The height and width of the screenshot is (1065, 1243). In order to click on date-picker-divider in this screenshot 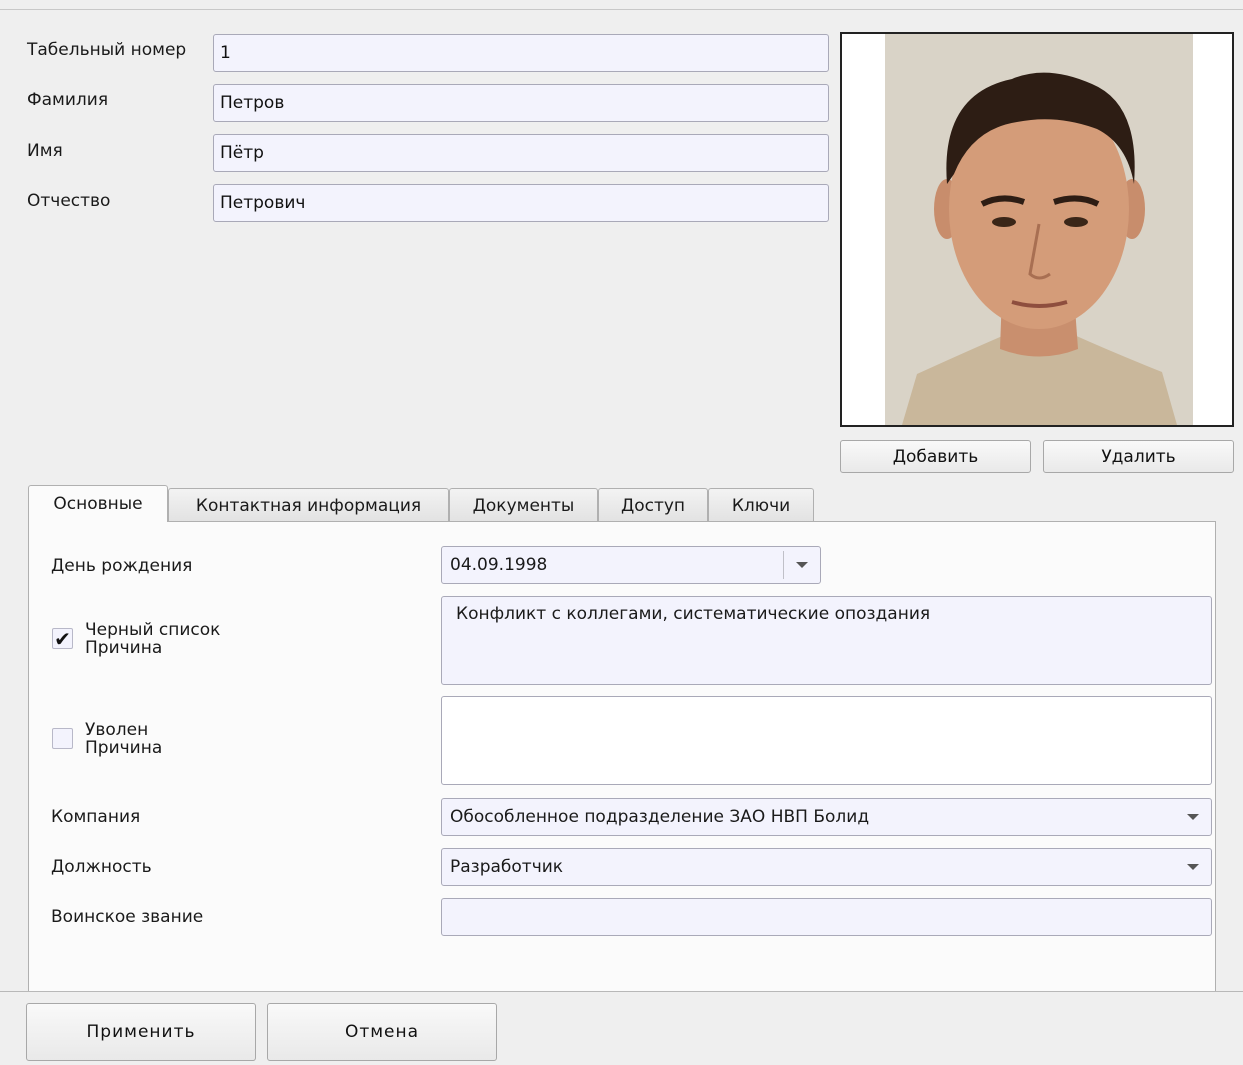, I will do `click(783, 565)`.